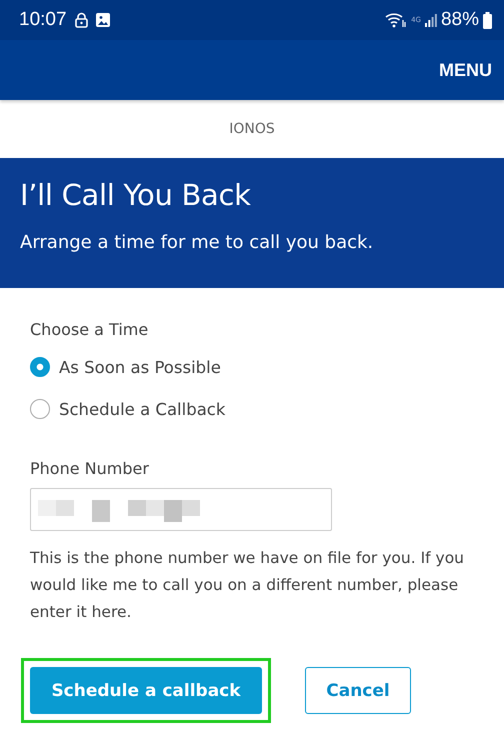 The width and height of the screenshot is (504, 747). Describe the element at coordinates (136, 195) in the screenshot. I see `page-title: I’ll Call You Back` at that location.